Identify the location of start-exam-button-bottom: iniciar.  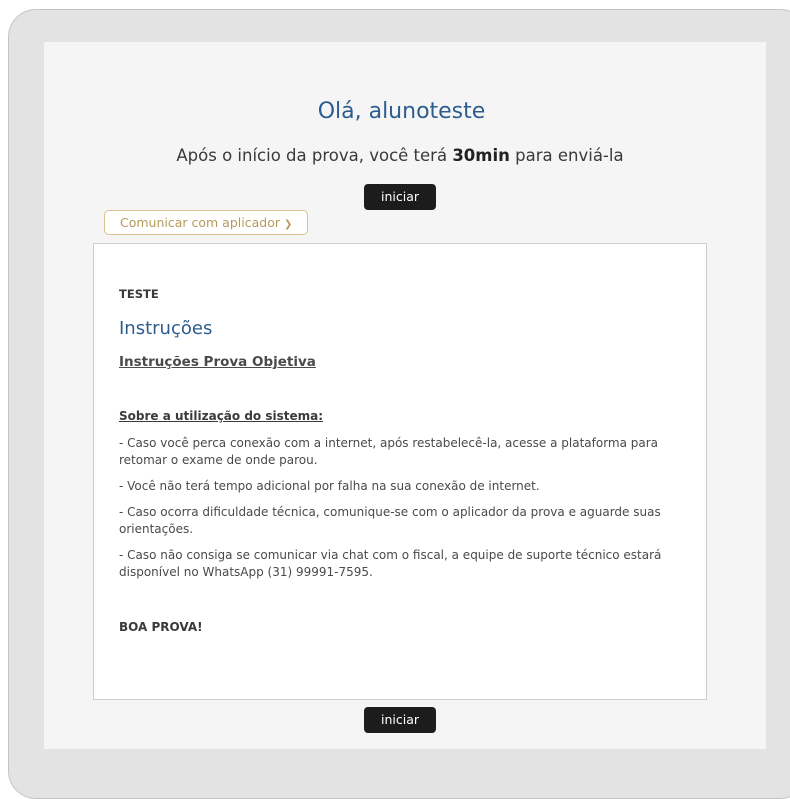
(400, 720).